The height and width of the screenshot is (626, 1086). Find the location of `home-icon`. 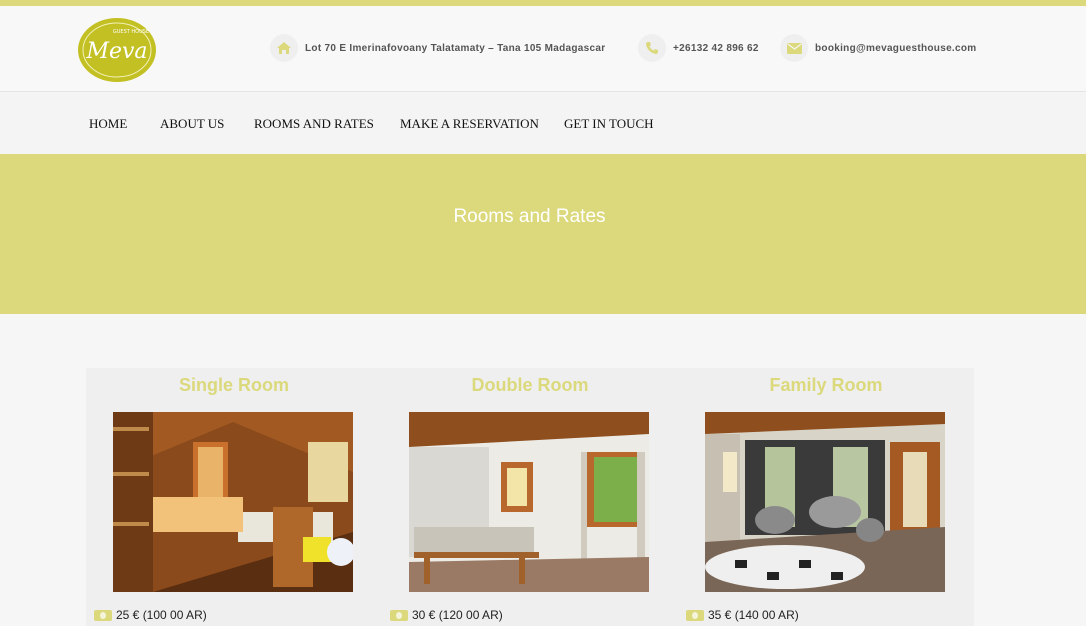

home-icon is located at coordinates (284, 48).